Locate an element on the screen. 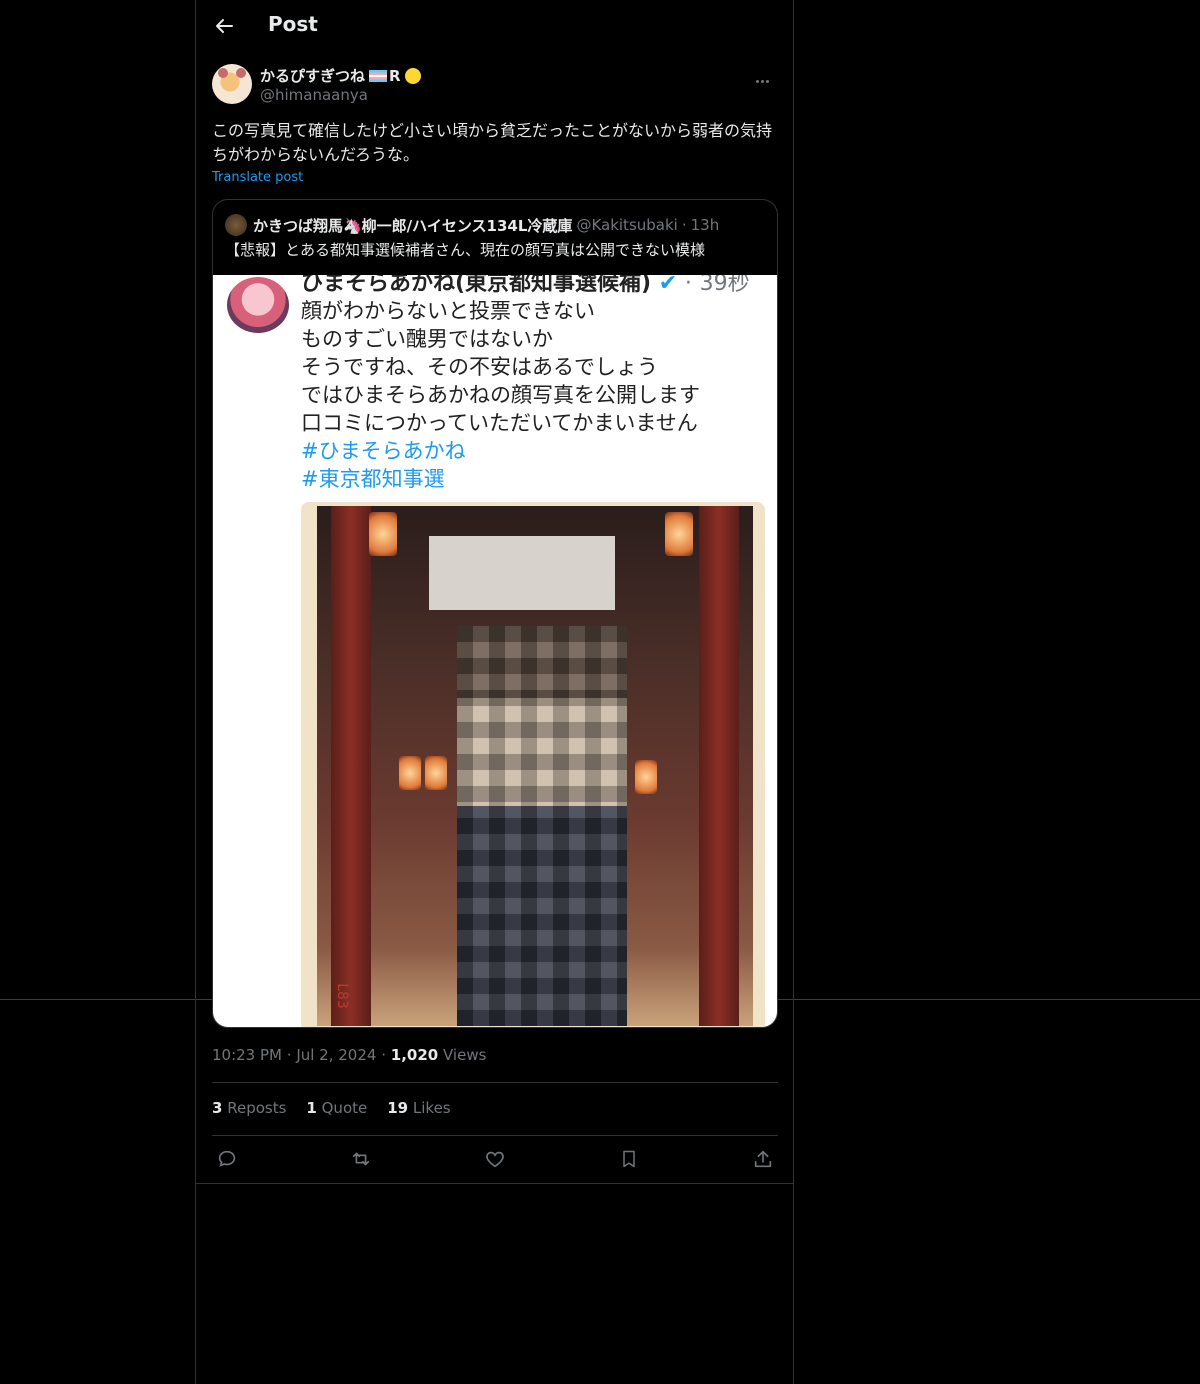  inner-time: 39秒 is located at coordinates (724, 285).